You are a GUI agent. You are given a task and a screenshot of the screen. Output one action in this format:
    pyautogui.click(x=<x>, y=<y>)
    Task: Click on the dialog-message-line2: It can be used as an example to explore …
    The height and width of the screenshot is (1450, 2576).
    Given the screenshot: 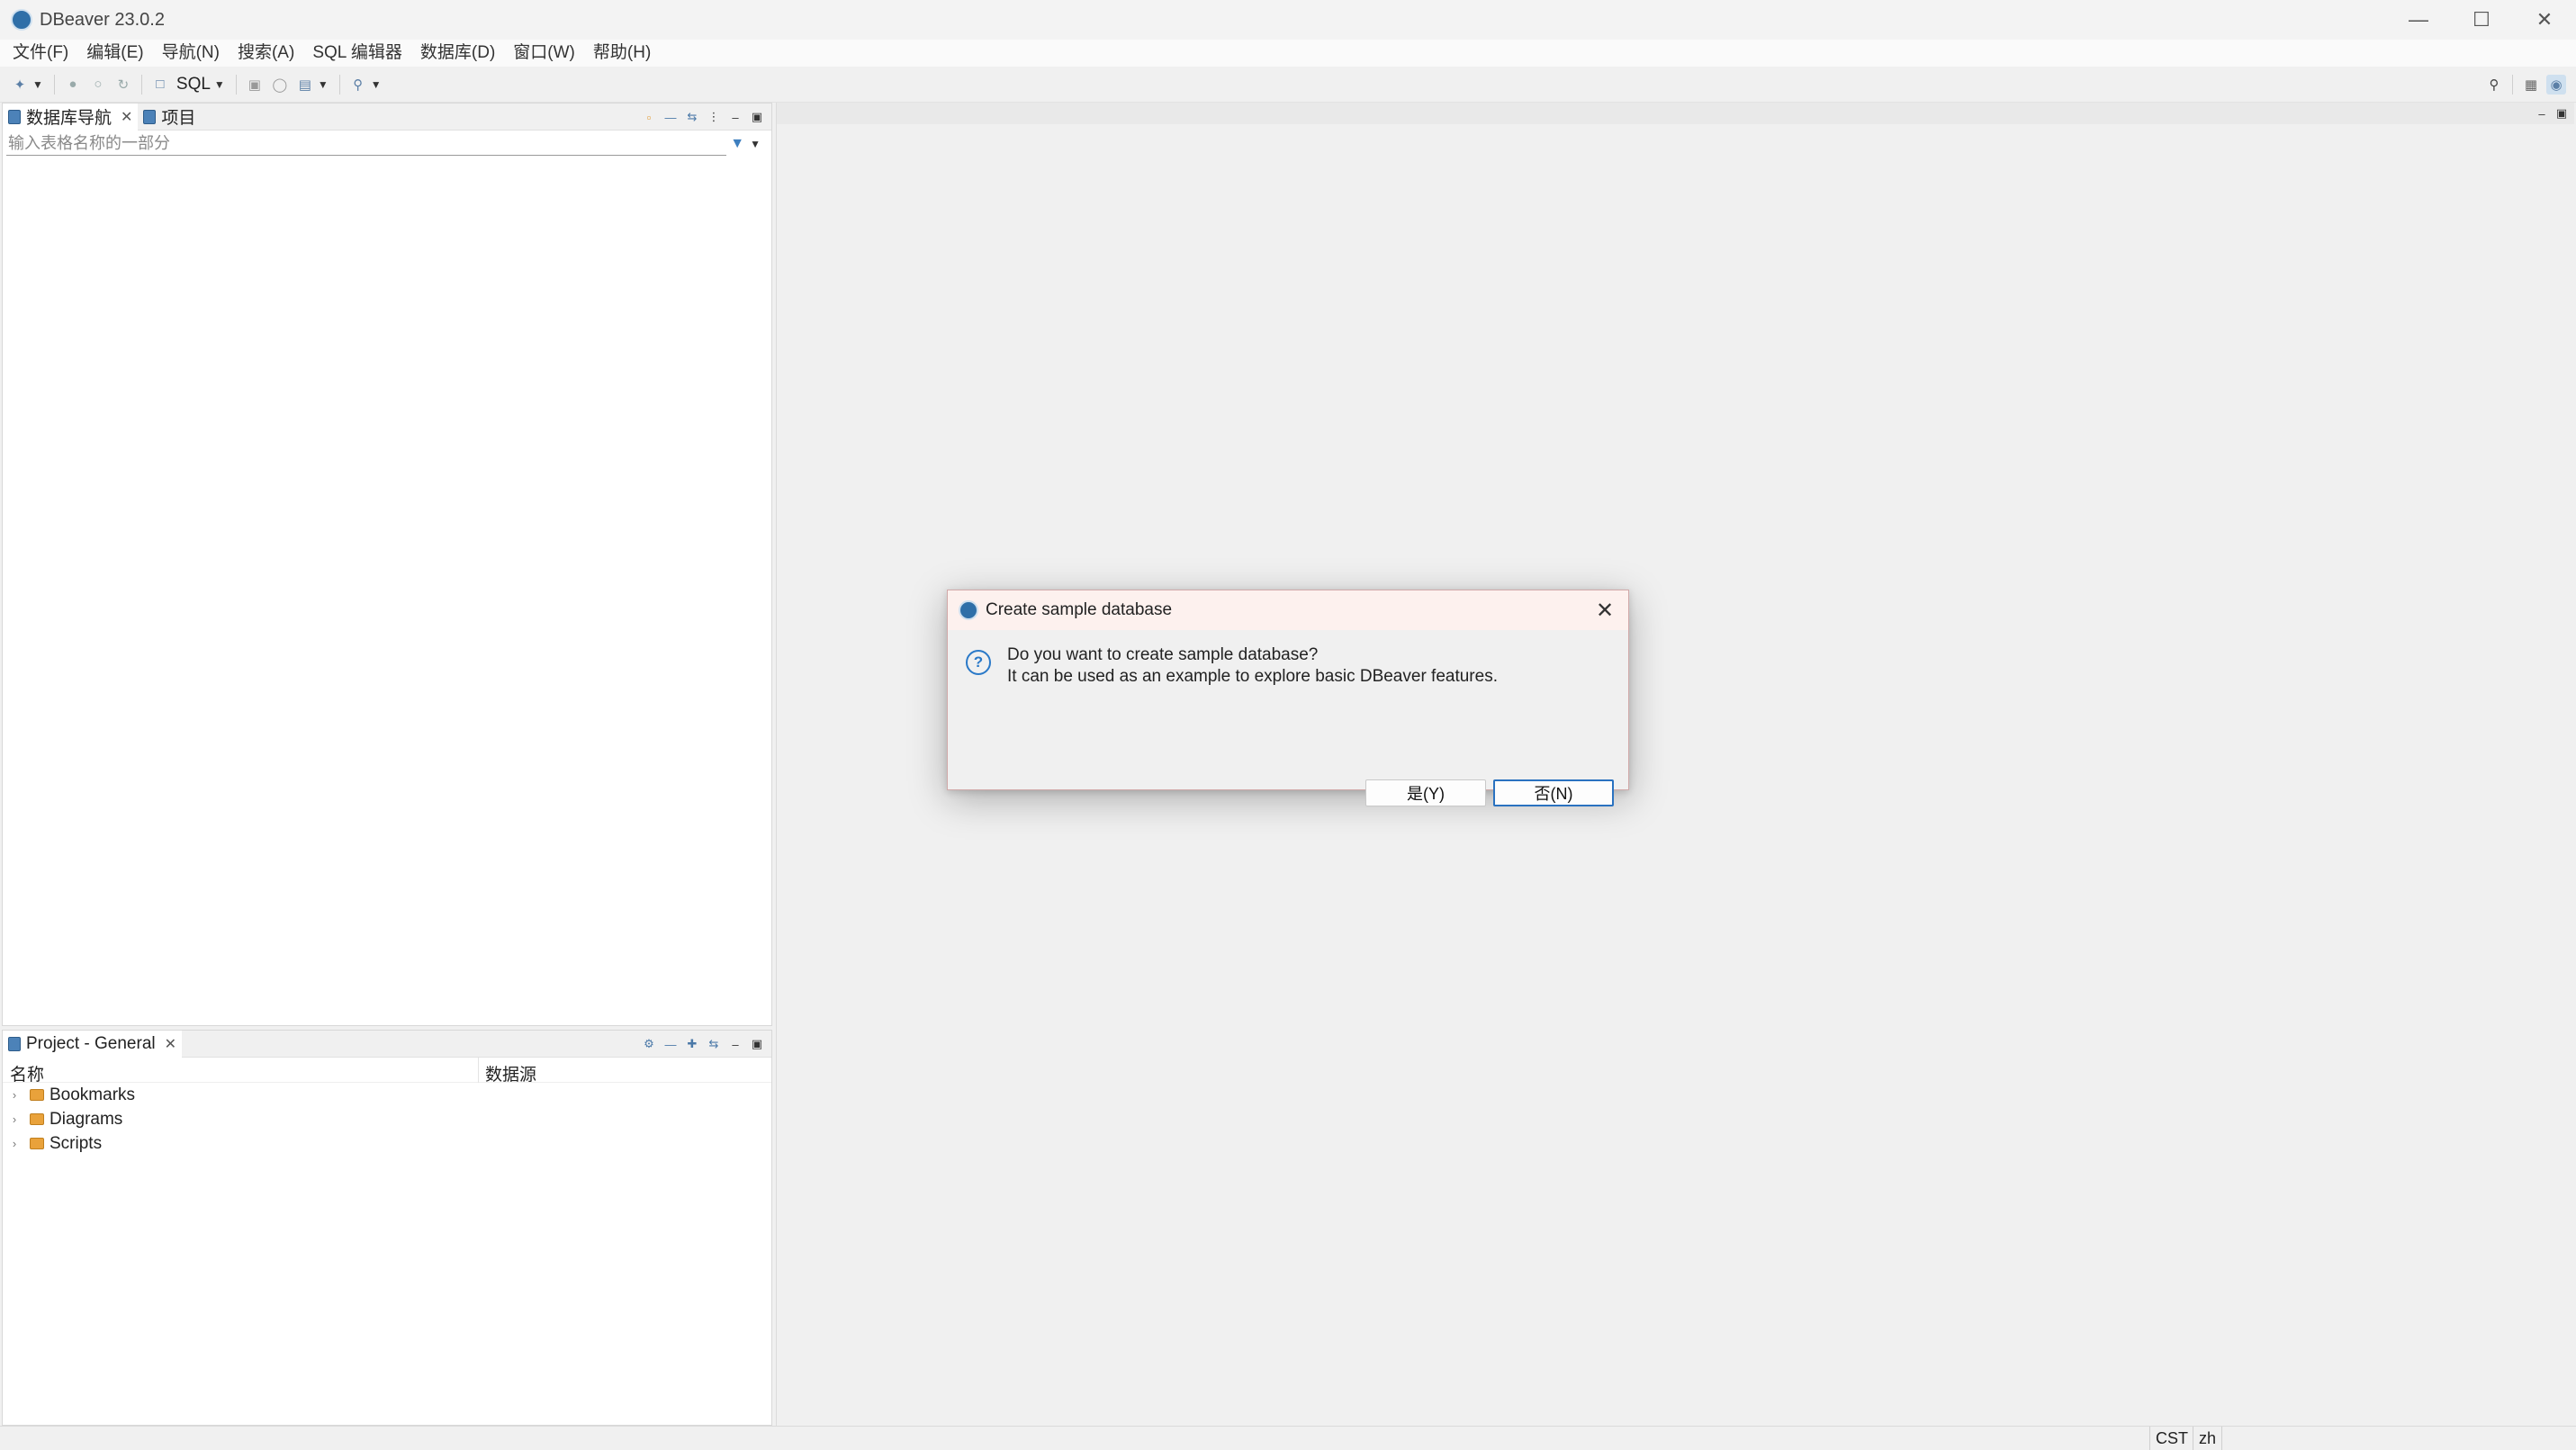 What is the action you would take?
    pyautogui.click(x=1252, y=677)
    